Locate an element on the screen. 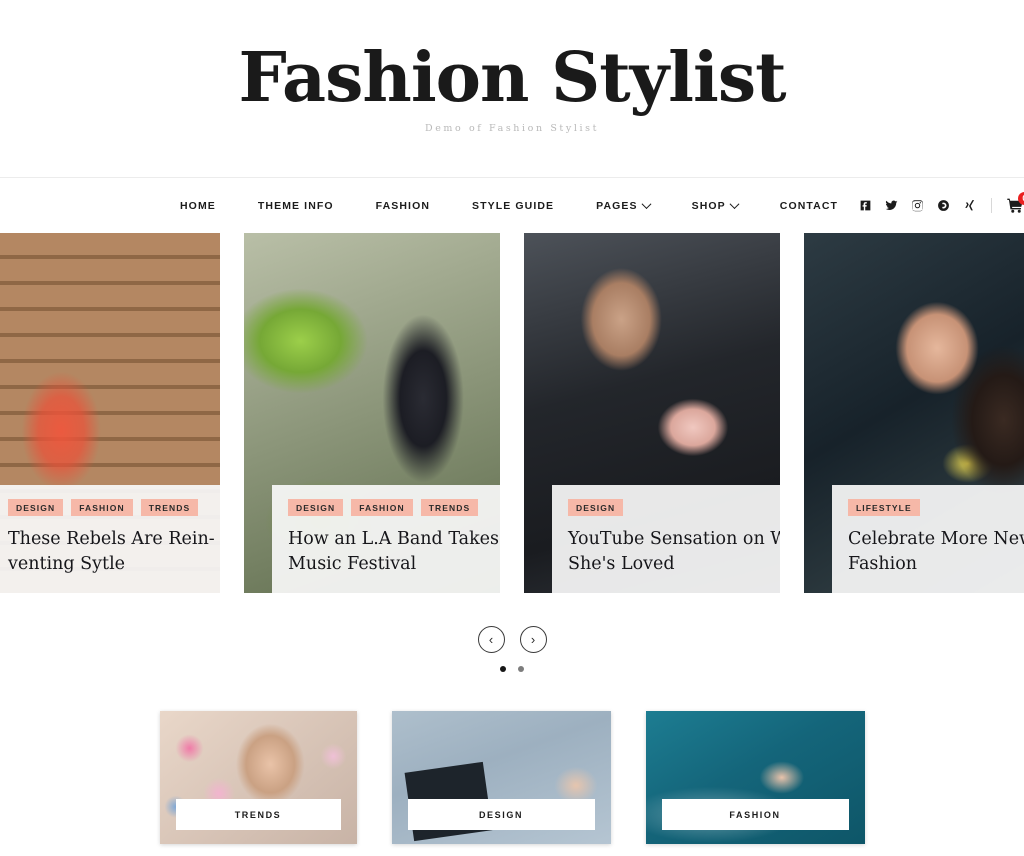 Image resolution: width=1024 pixels, height=856 pixels. category-label: FASHION is located at coordinates (755, 814).